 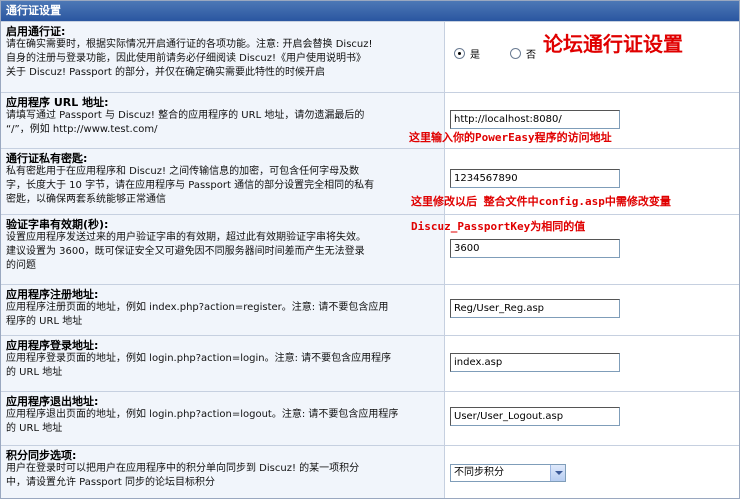 What do you see at coordinates (82, 129) in the screenshot?
I see `row-desc-line: “/”，例如 http://www.test.com/` at bounding box center [82, 129].